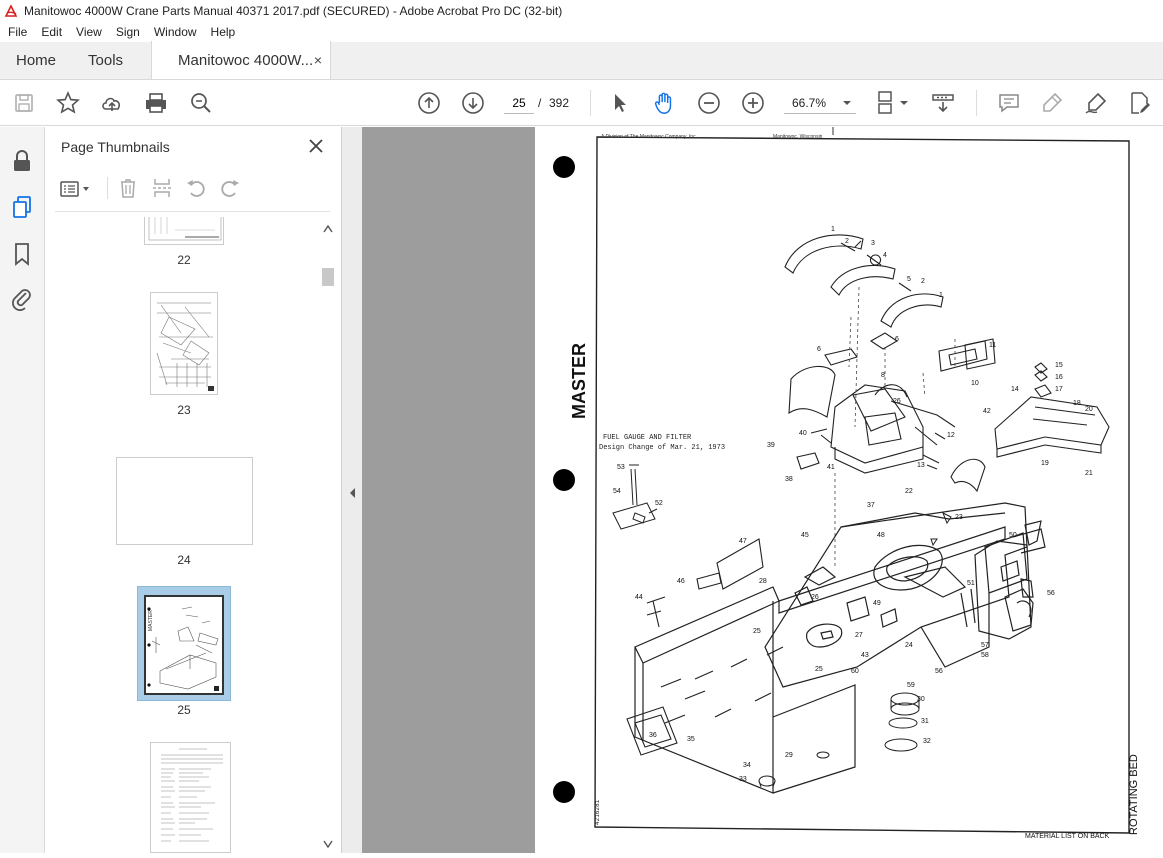 The width and height of the screenshot is (1163, 858). I want to click on tab-tools: Tools, so click(104, 60).